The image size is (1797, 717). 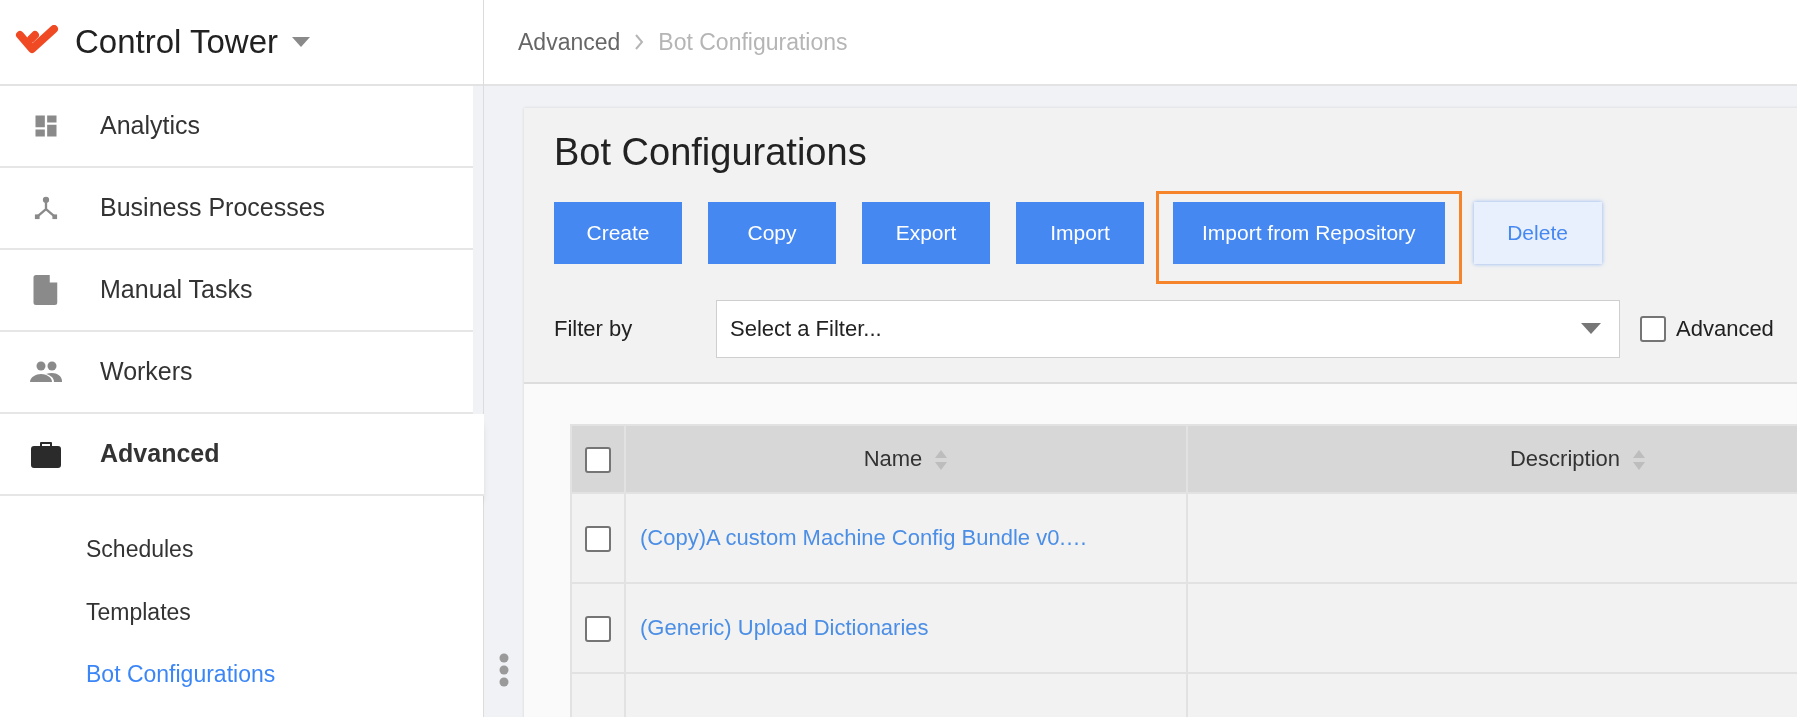 I want to click on breadcrumb-item: Advanced, so click(x=569, y=42).